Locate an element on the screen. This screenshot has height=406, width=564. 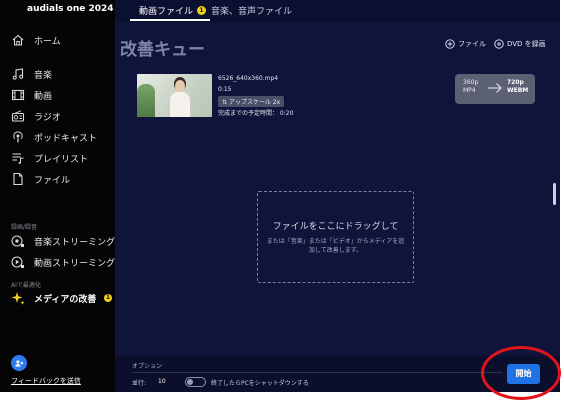
sidebar-item-media-enhance: メディアの改善 is located at coordinates (53, 298).